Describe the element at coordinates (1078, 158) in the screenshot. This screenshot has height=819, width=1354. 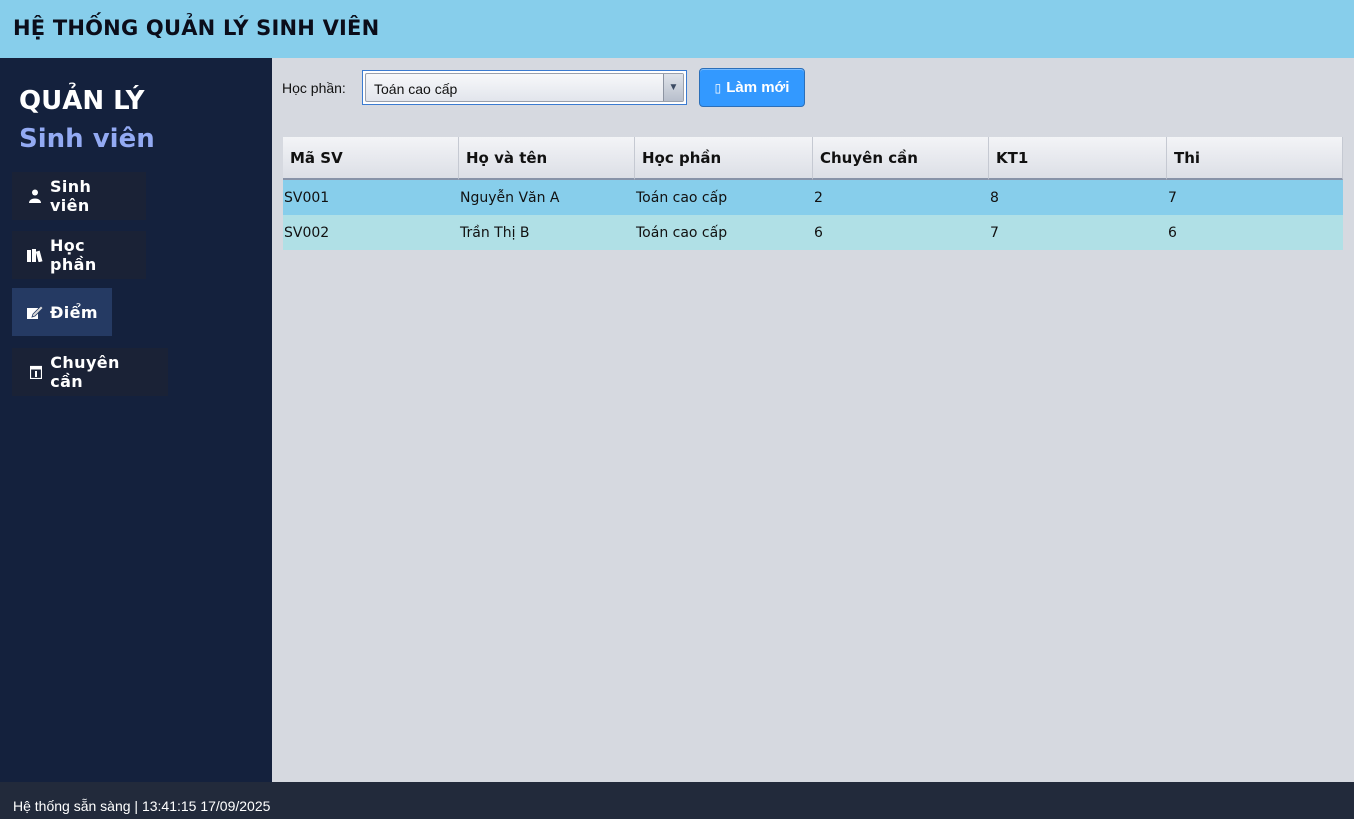
I see `column-header-kt1: KT1` at that location.